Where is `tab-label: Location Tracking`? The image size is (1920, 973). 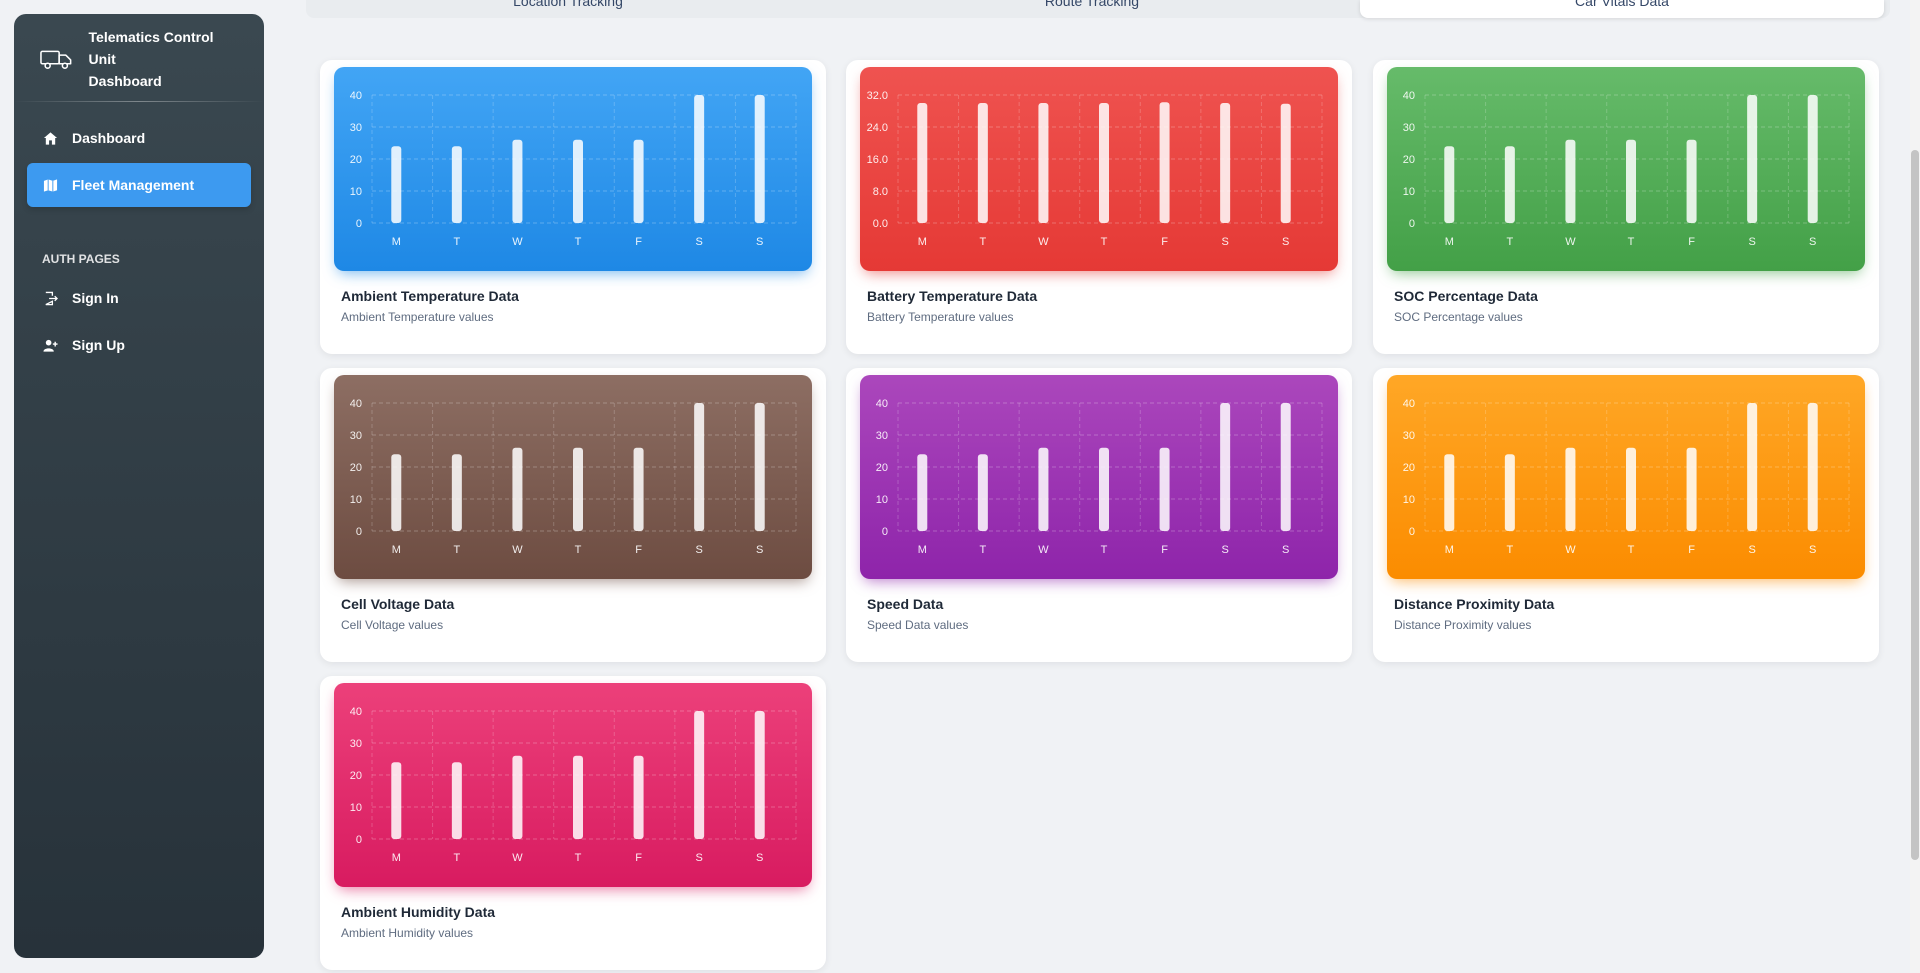
tab-label: Location Tracking is located at coordinates (568, 4).